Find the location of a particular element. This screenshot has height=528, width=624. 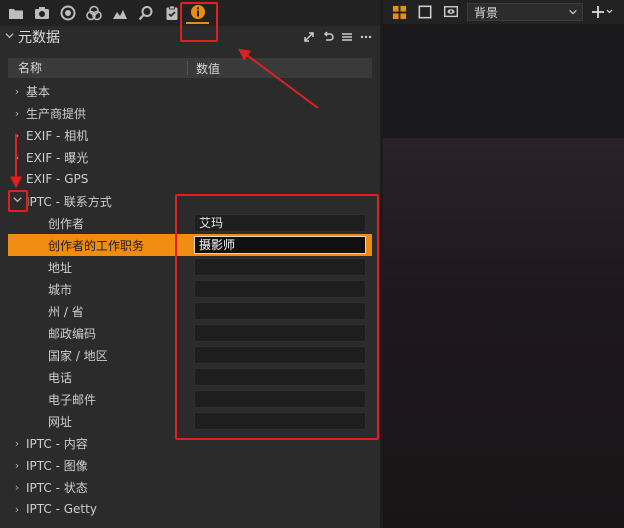

menu-icon is located at coordinates (346, 37).